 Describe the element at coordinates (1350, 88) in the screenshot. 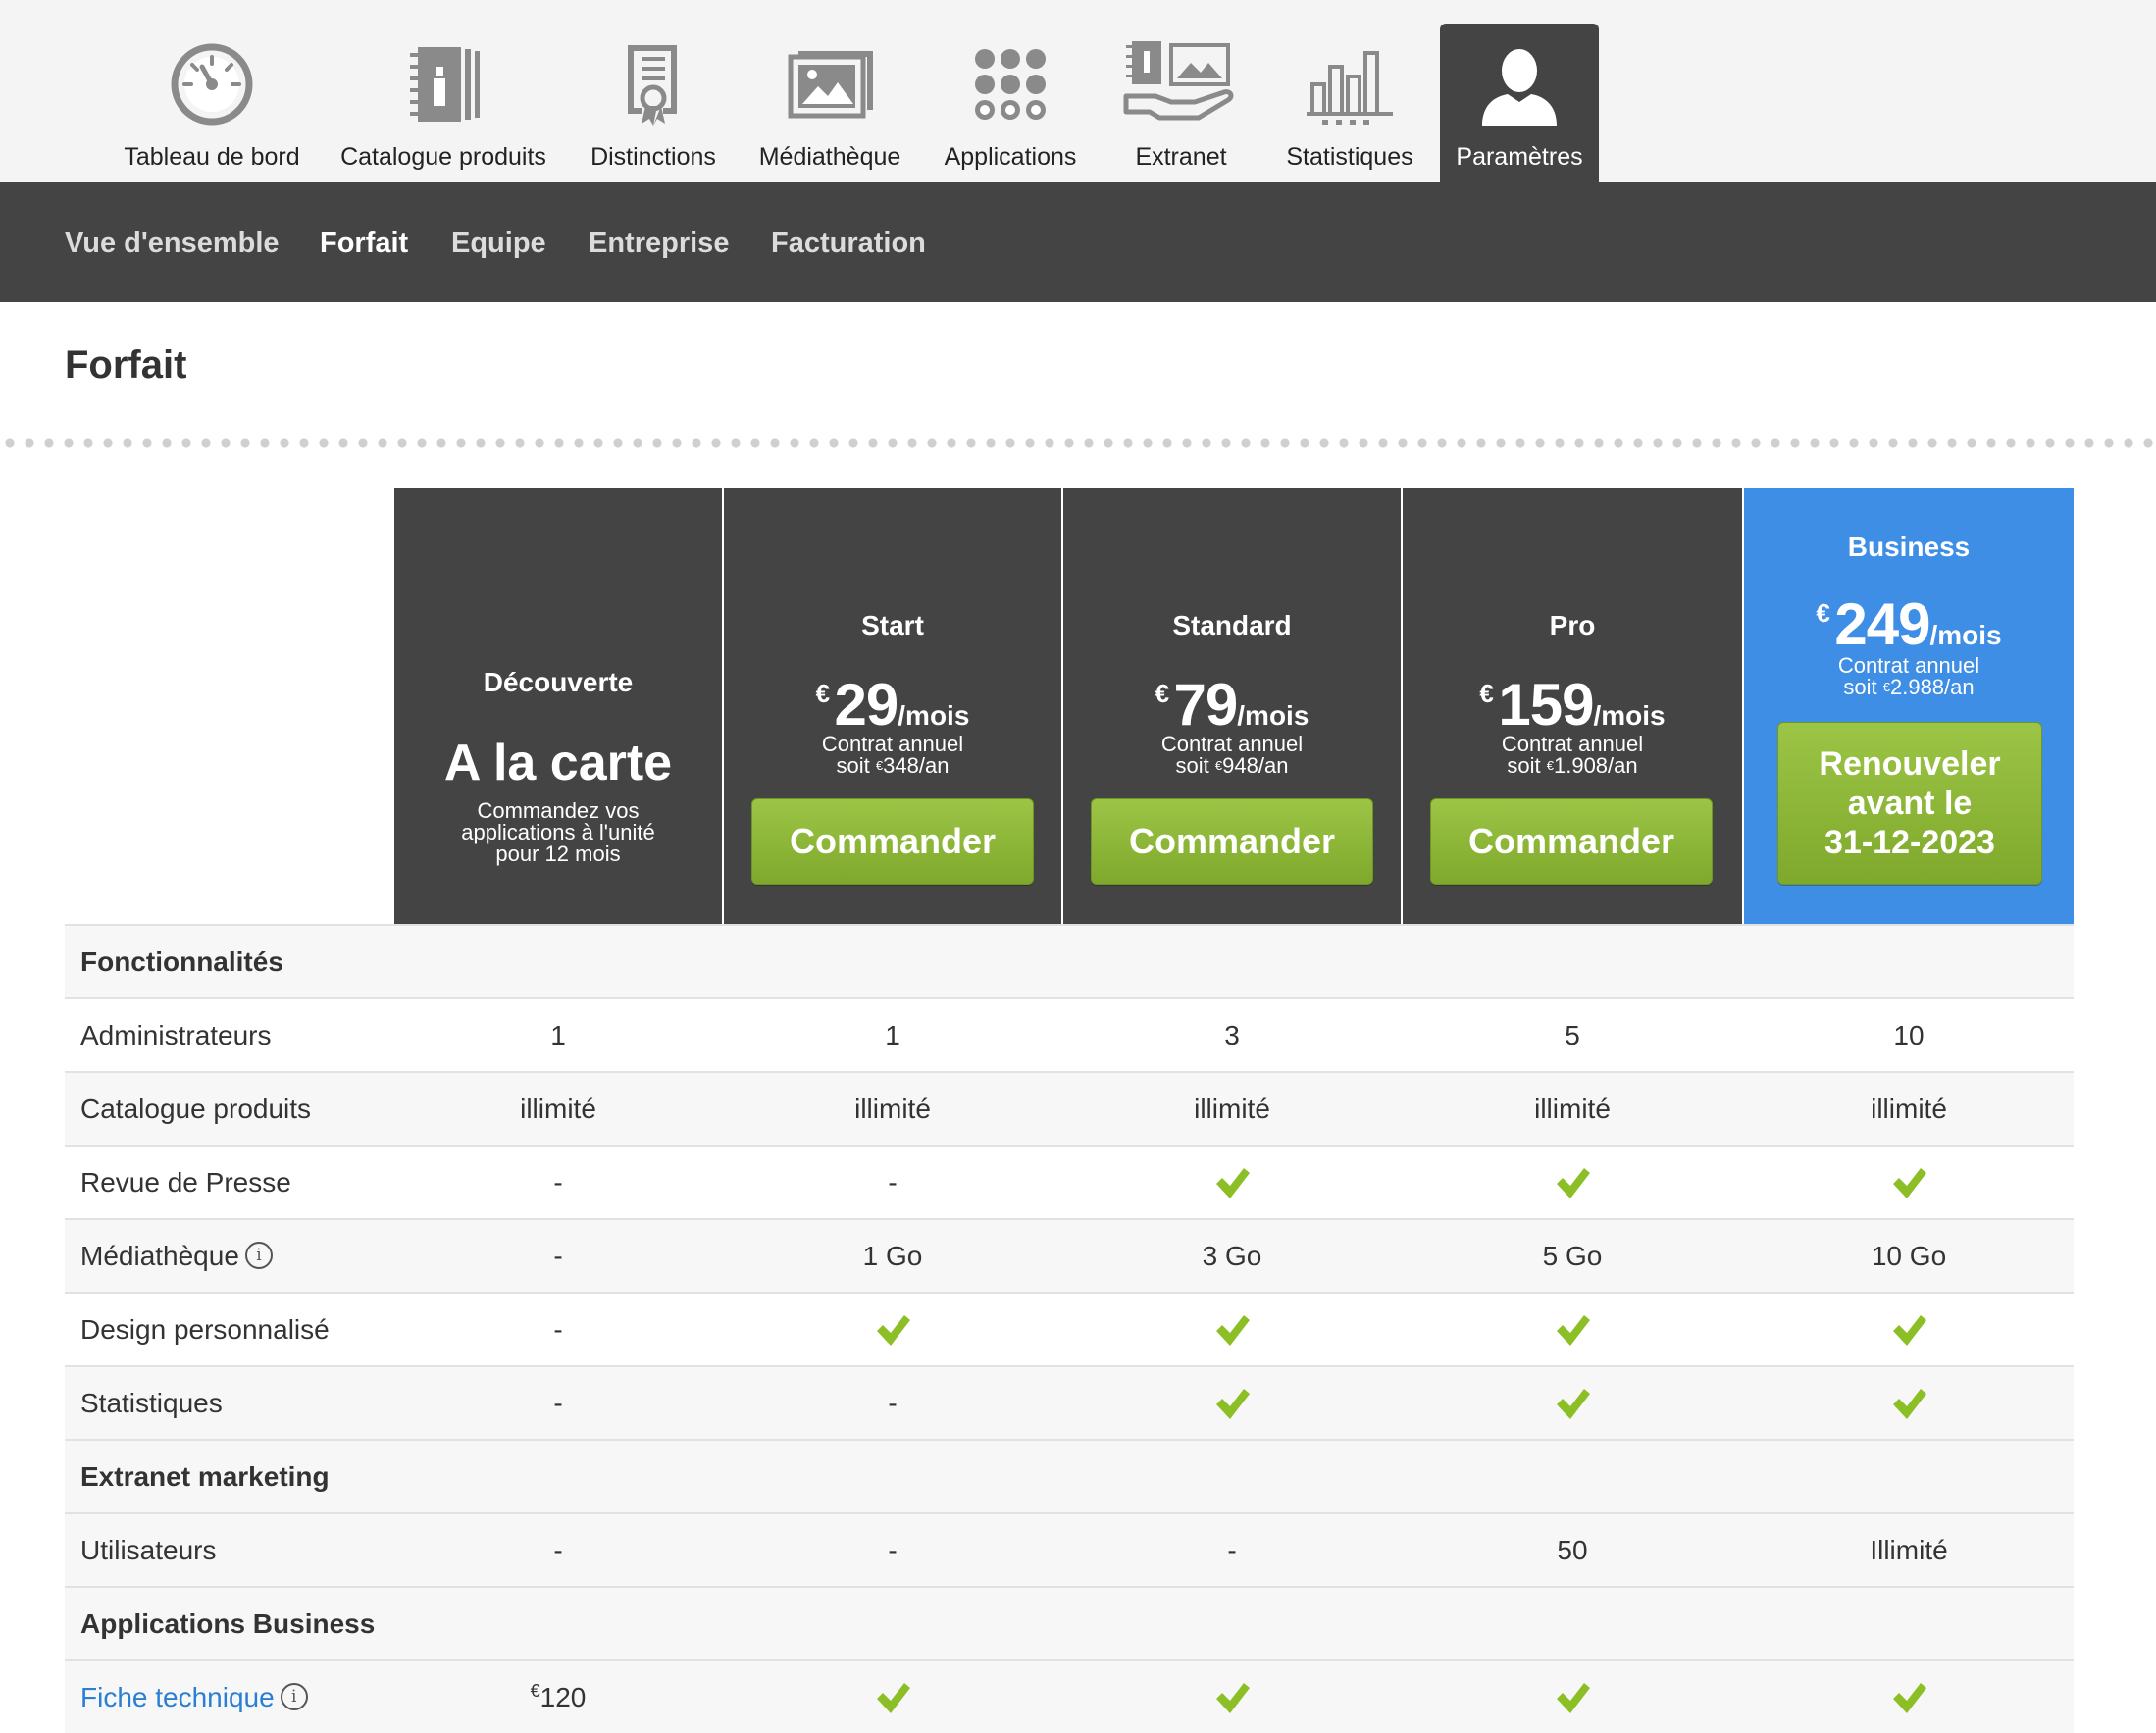

I see `bar-chart-icon` at that location.